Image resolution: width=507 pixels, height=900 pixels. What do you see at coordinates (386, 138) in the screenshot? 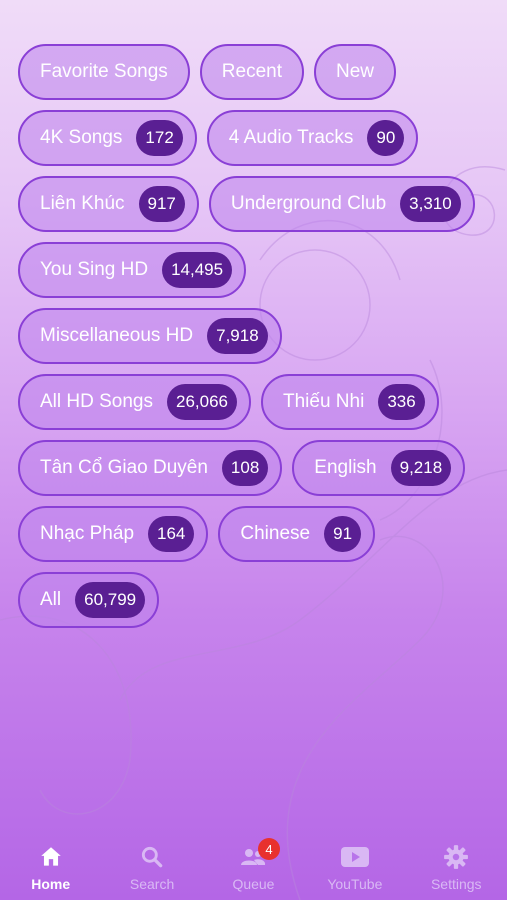
I see `count-badge: 90` at bounding box center [386, 138].